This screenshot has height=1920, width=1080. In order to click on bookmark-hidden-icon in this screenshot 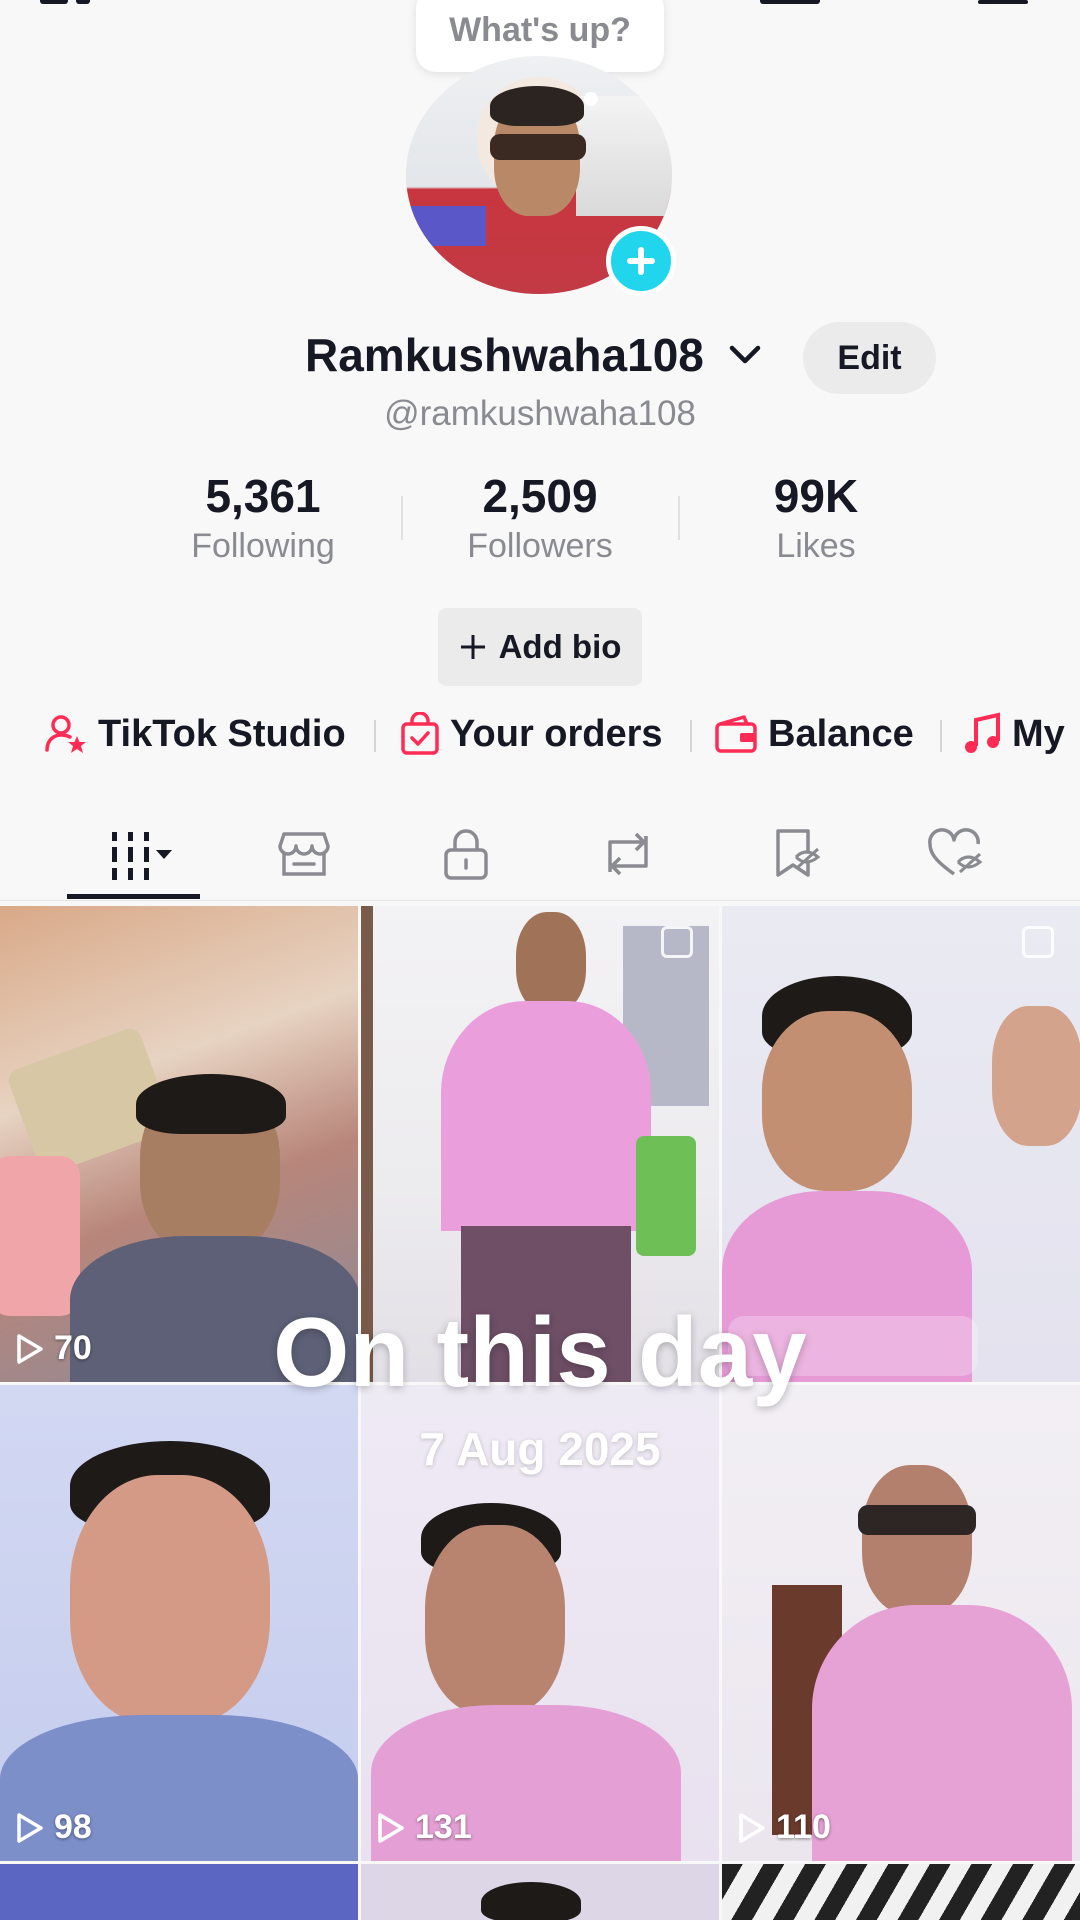, I will do `click(798, 853)`.